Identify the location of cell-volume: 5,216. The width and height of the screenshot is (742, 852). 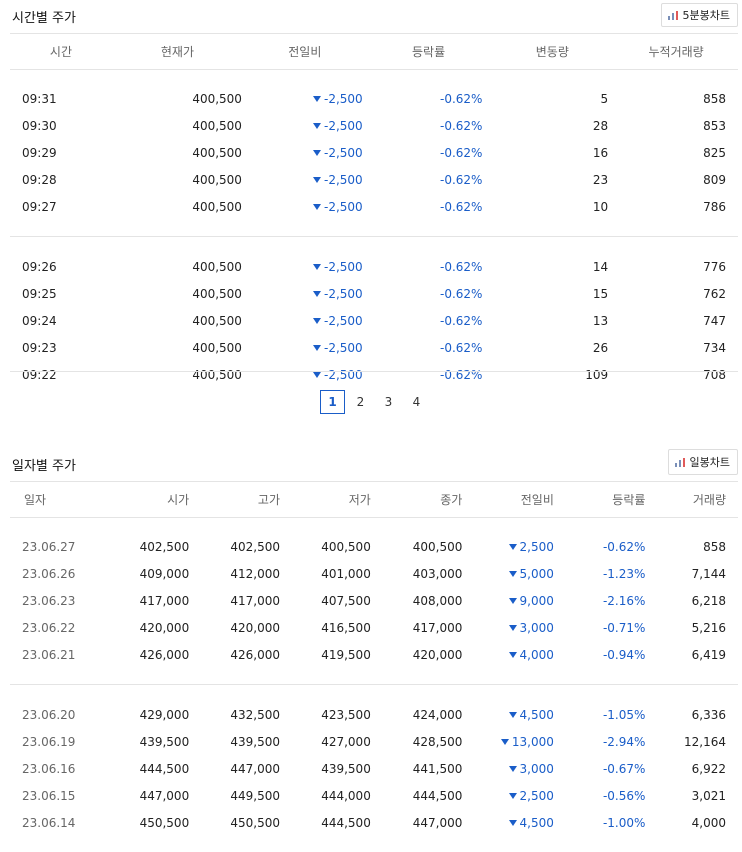
(708, 628).